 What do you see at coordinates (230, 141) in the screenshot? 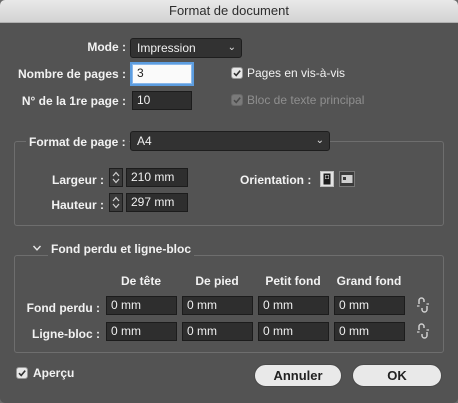
I see `page-size-dropdown: A4 ⌄` at bounding box center [230, 141].